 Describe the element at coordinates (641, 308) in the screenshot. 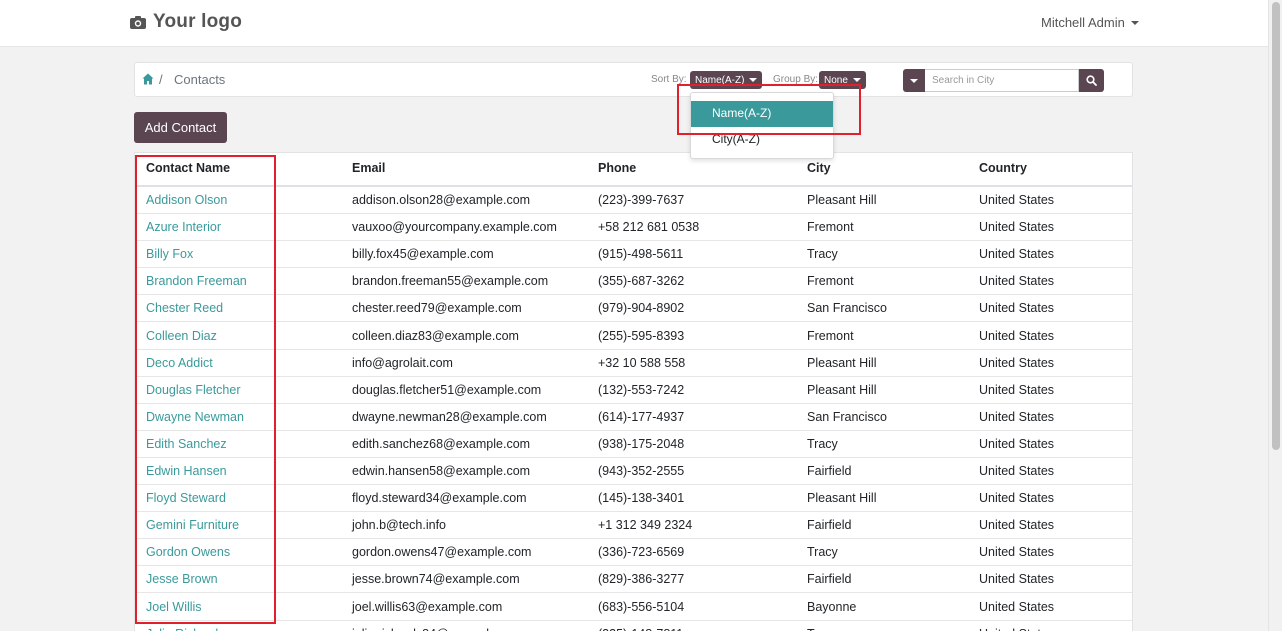

I see `phone-cell: (979)-904-8902` at that location.